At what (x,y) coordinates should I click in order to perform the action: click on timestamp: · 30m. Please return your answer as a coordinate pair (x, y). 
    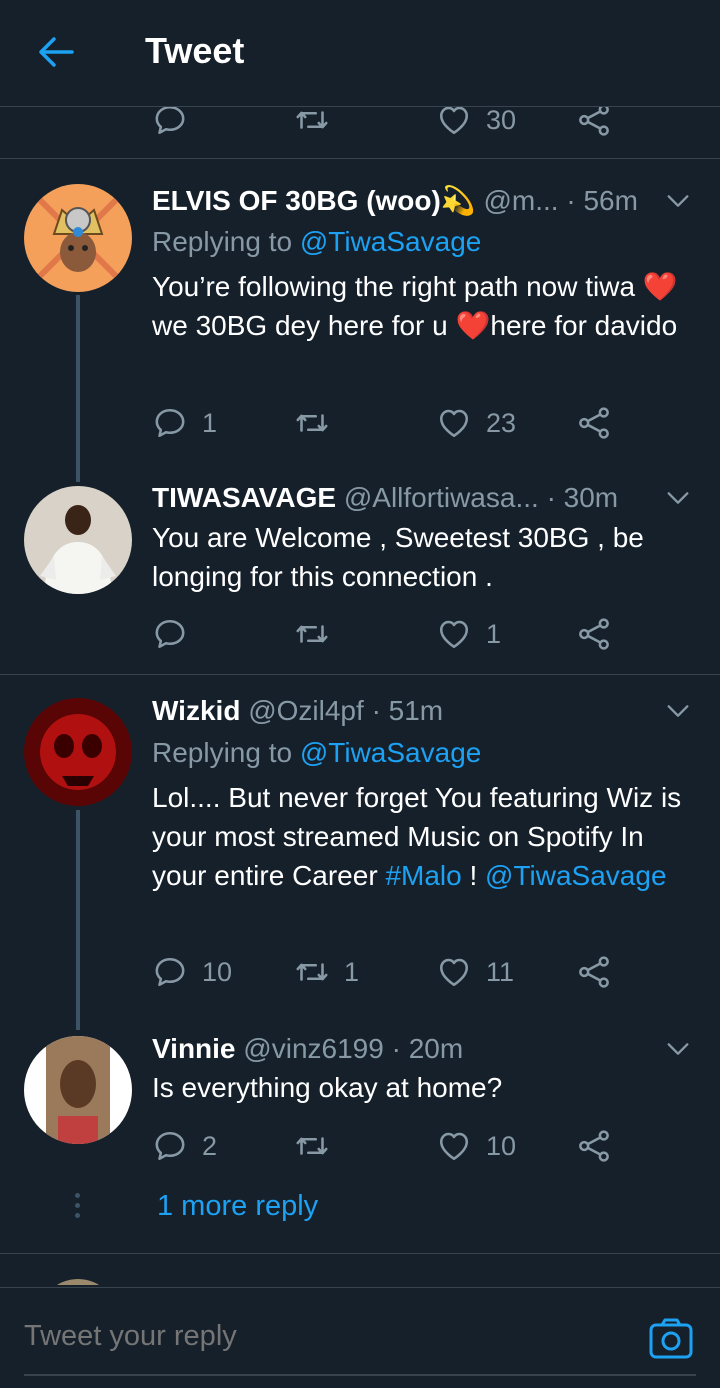
    Looking at the image, I should click on (582, 497).